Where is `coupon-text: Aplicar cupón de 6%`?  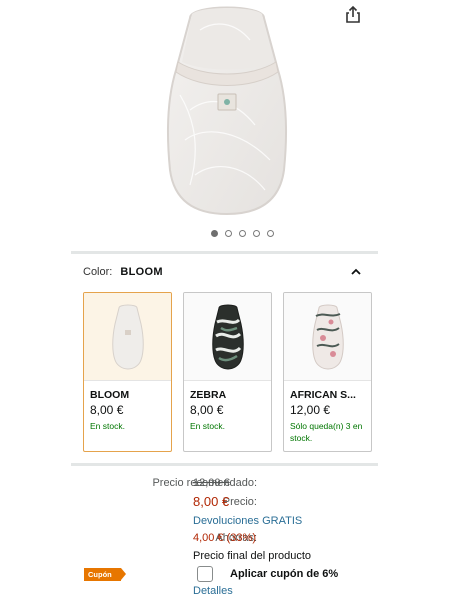 coupon-text: Aplicar cupón de 6% is located at coordinates (284, 574).